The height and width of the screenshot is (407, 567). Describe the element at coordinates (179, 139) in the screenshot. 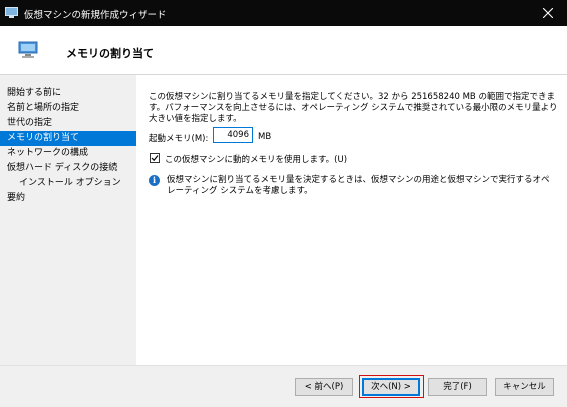

I see `startup-memory-label: 起動メモリ(M):` at that location.